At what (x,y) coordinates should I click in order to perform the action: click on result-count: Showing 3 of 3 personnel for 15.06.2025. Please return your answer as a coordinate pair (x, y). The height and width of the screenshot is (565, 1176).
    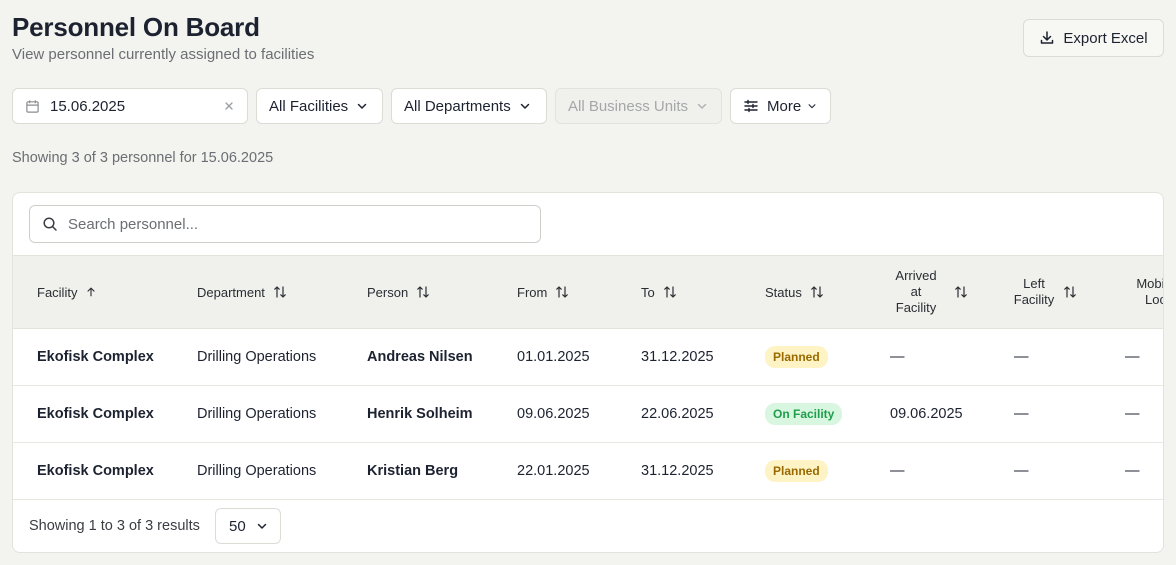
    Looking at the image, I should click on (143, 158).